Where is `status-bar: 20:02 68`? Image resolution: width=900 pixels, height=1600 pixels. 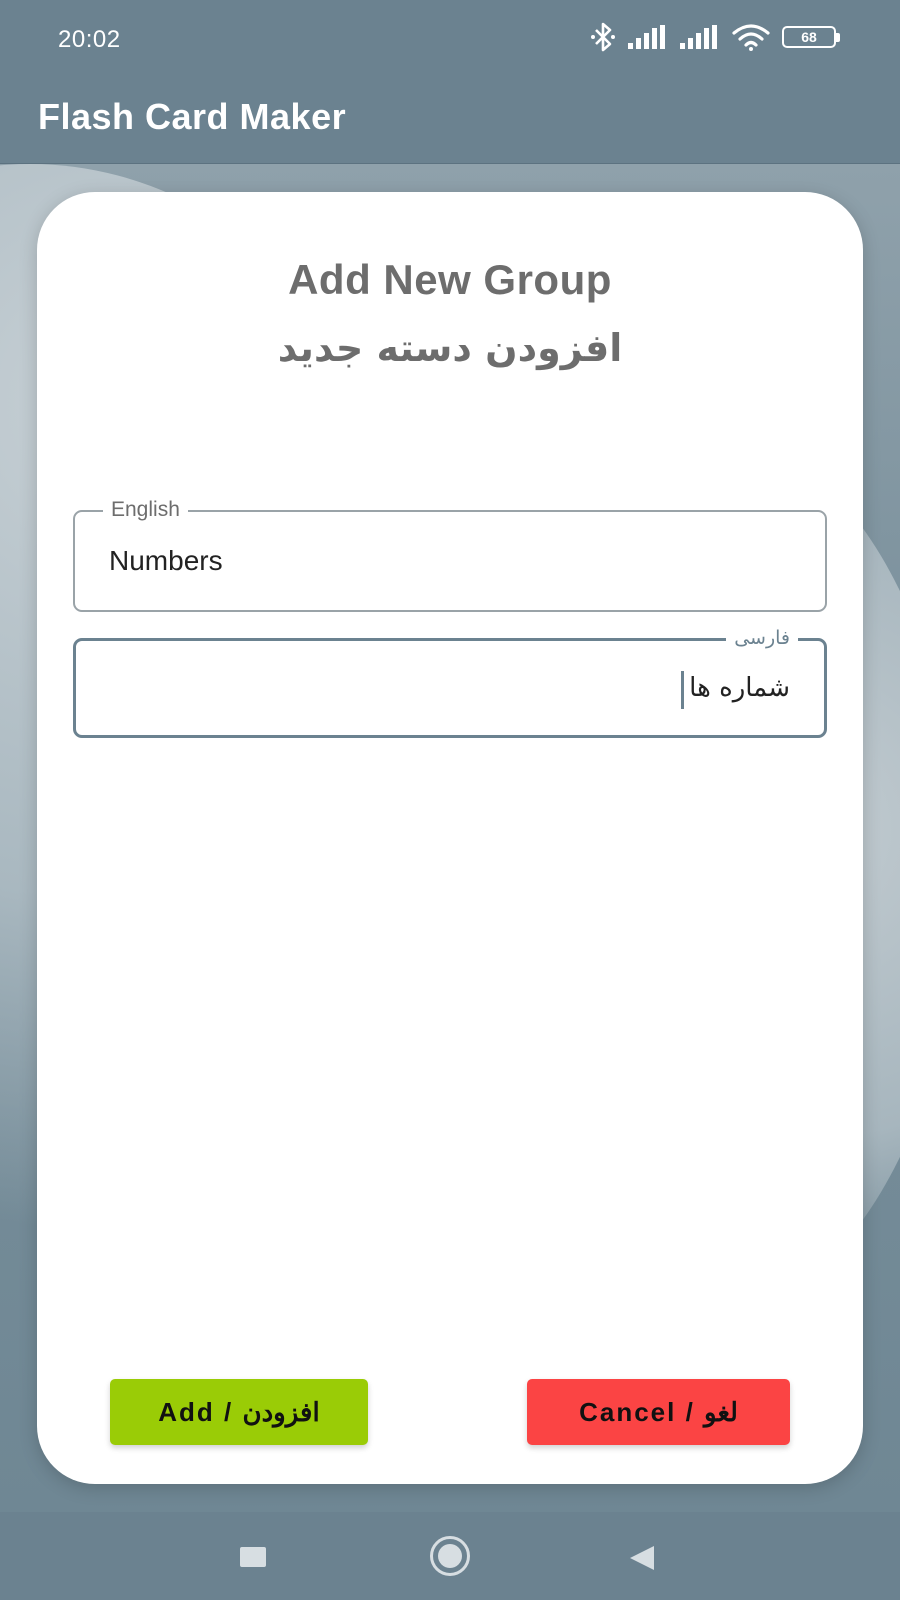 status-bar: 20:02 68 is located at coordinates (450, 41).